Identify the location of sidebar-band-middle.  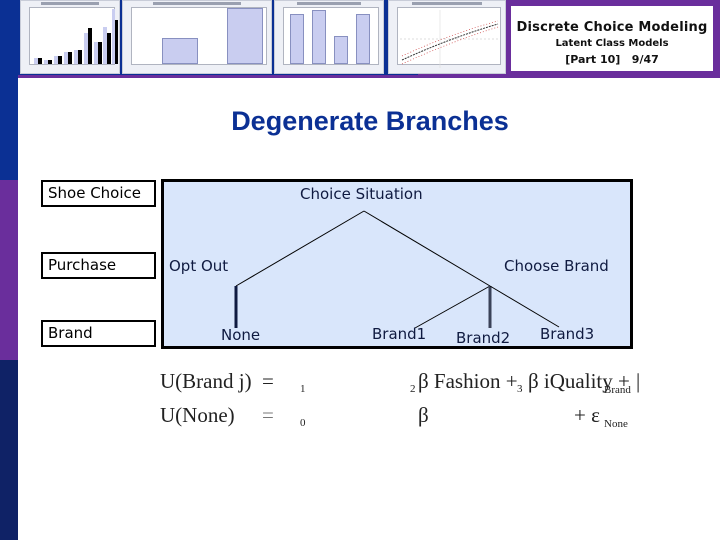
(9, 270).